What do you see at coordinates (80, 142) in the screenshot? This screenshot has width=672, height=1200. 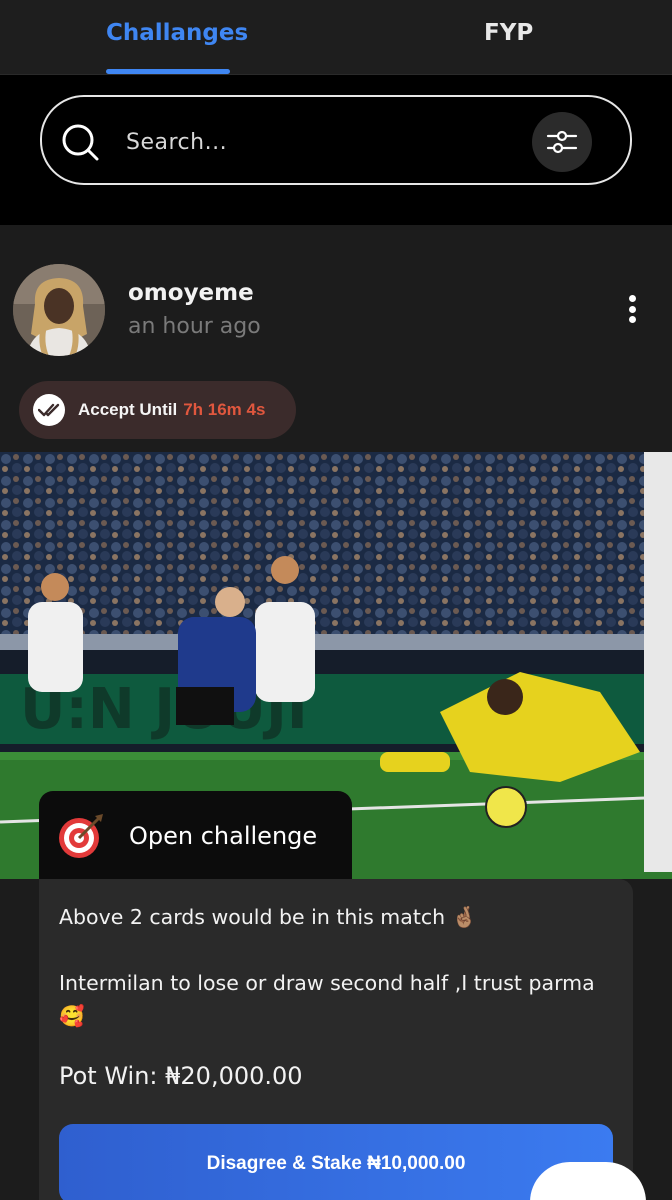 I see `search-icon` at bounding box center [80, 142].